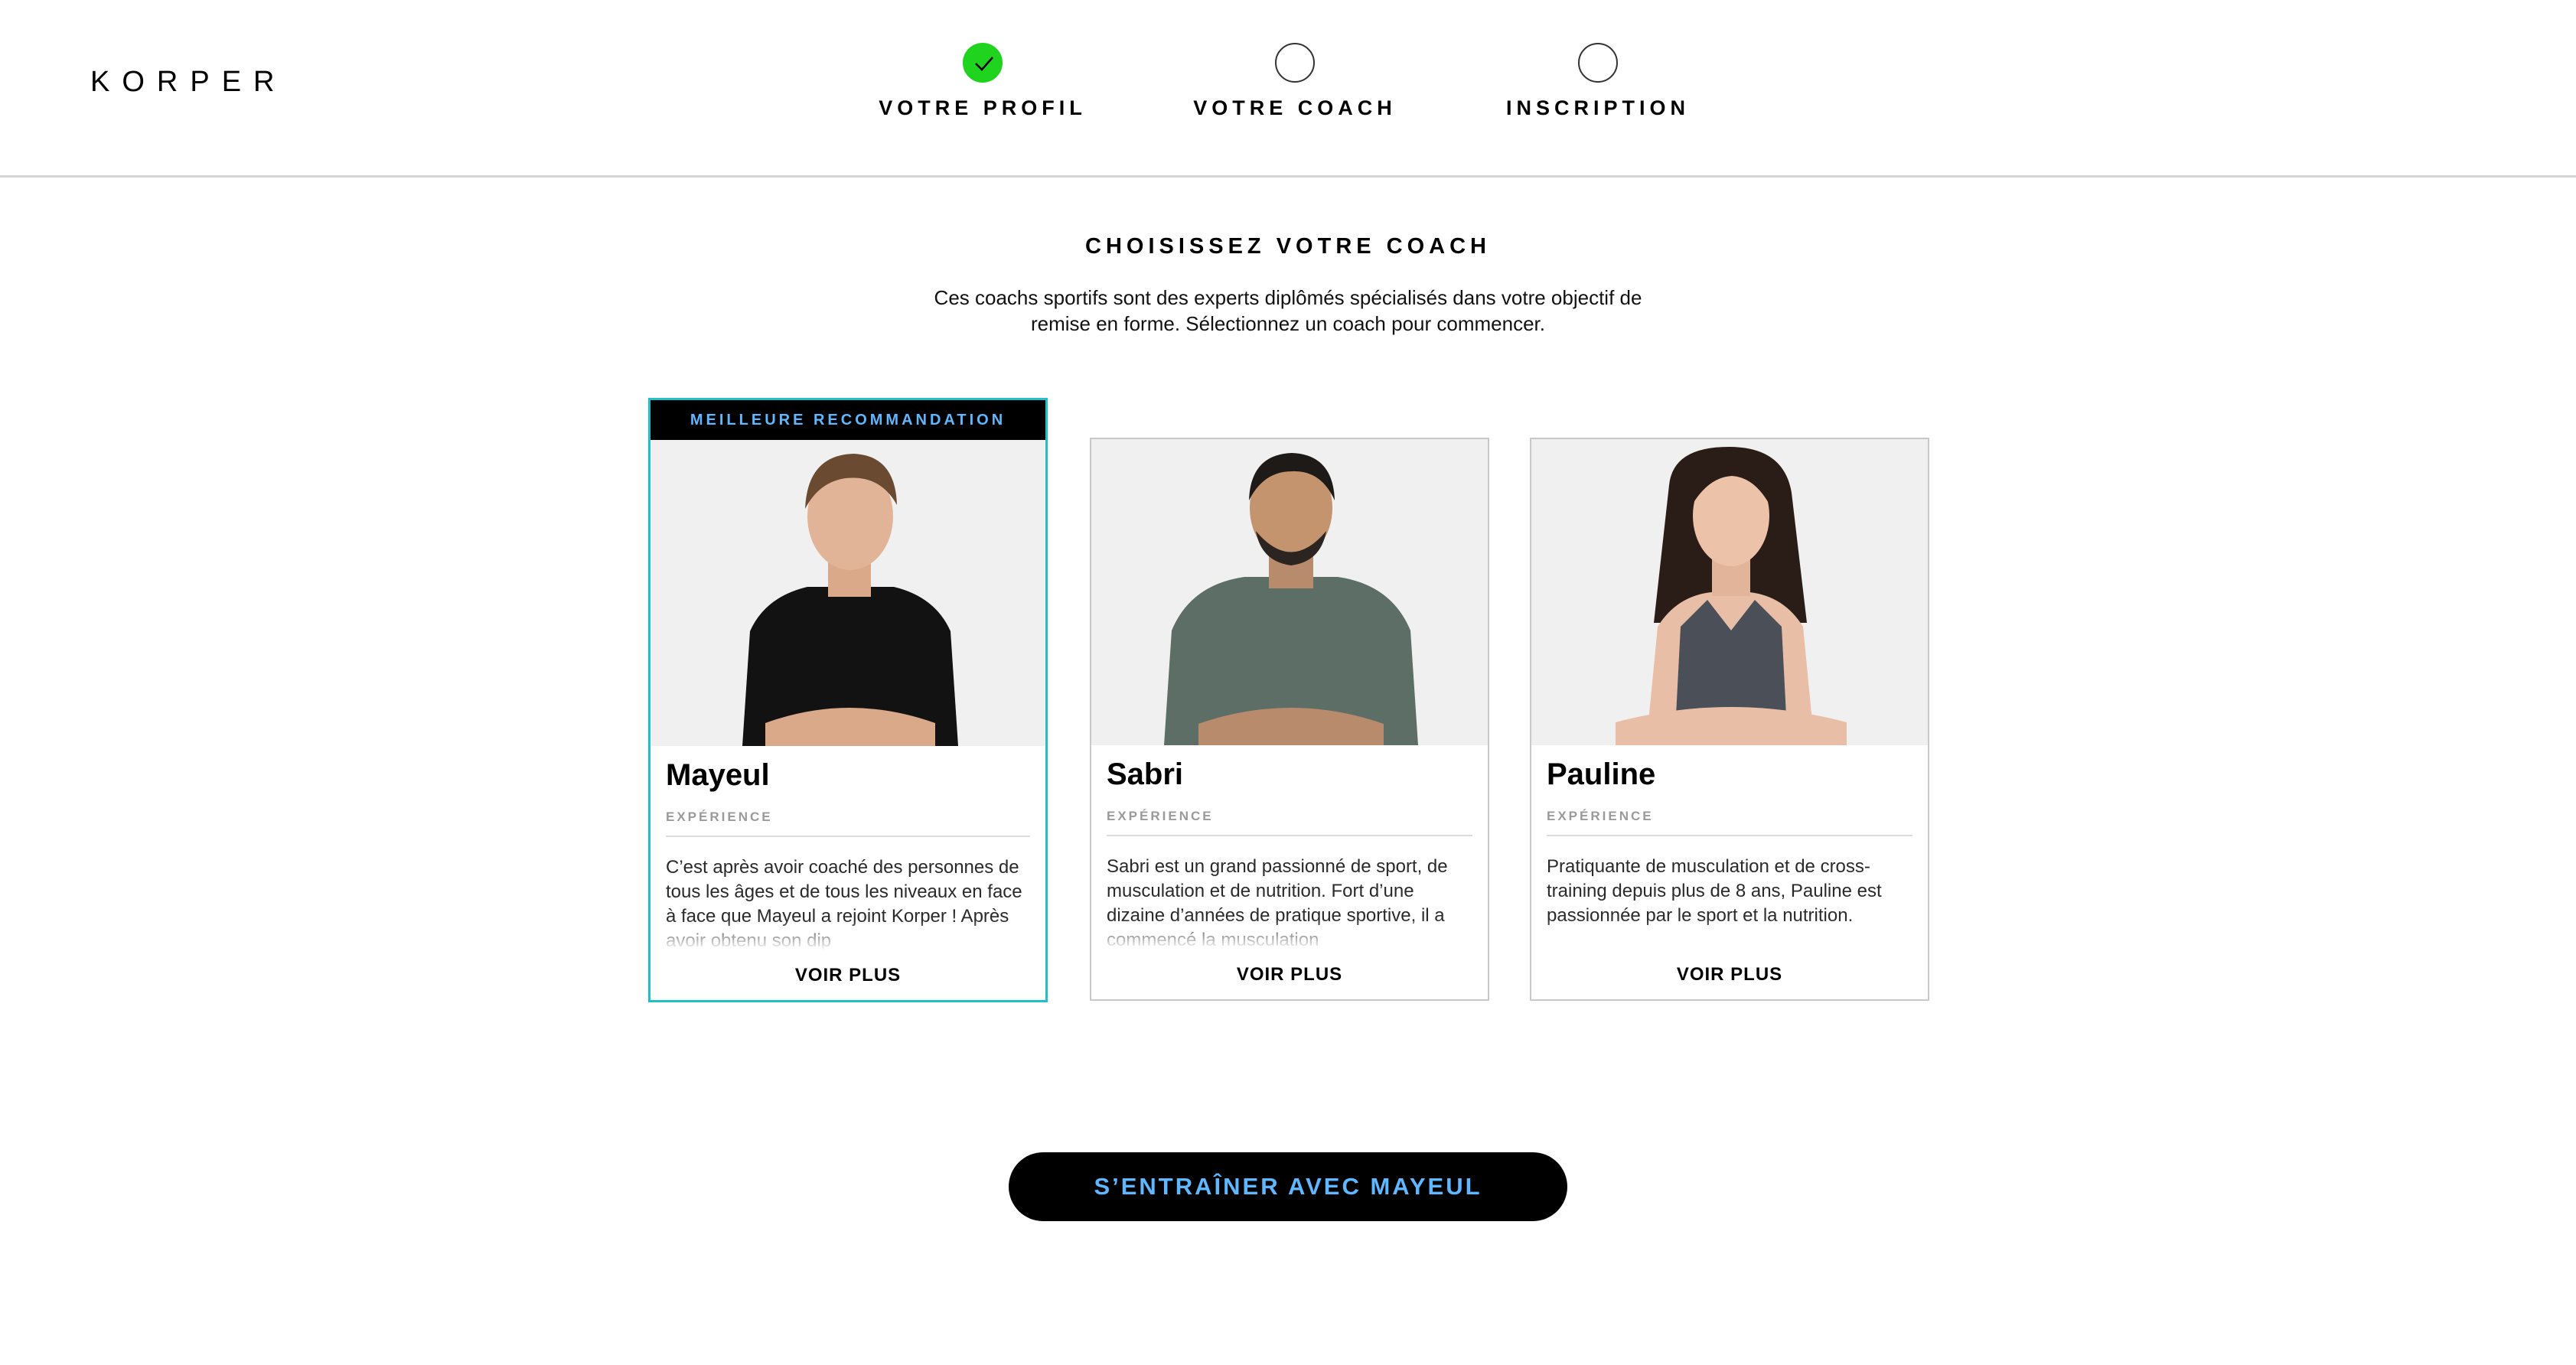 The image size is (2576, 1365). I want to click on step-votre-profil: VOTRE PROFIL, so click(983, 81).